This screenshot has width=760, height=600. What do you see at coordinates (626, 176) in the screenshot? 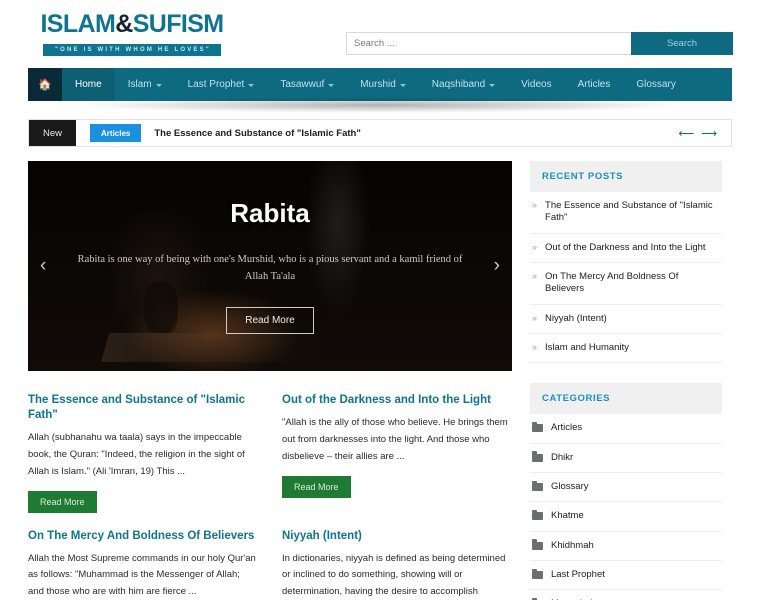
I see `widget-title: RECENT POSTS` at bounding box center [626, 176].